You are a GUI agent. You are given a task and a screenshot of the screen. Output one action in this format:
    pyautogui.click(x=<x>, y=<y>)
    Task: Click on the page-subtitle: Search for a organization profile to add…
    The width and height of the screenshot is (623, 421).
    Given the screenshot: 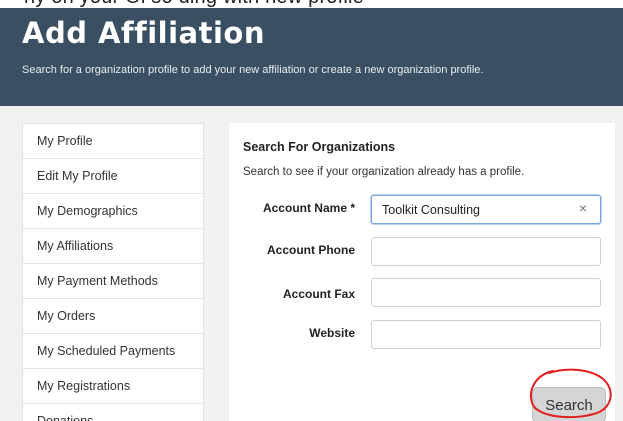 What is the action you would take?
    pyautogui.click(x=253, y=70)
    